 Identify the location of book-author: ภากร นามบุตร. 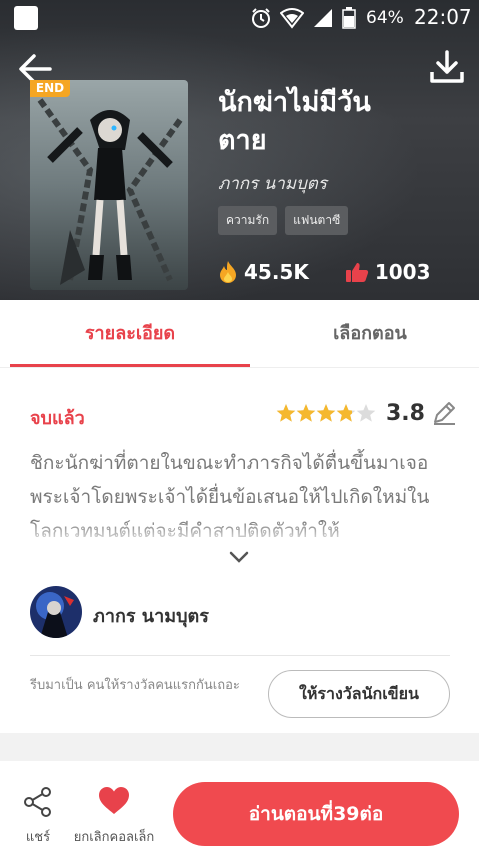
(272, 183).